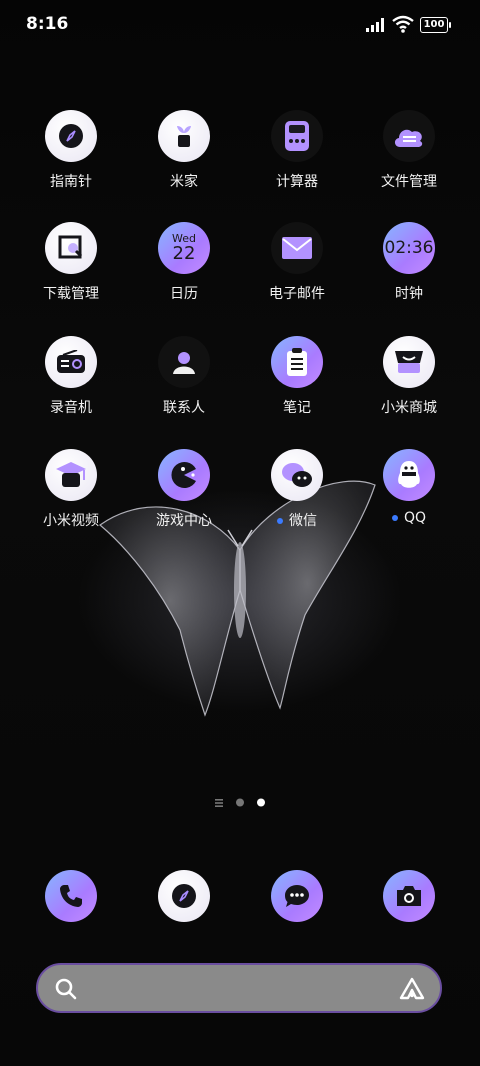 This screenshot has width=480, height=1066. I want to click on app-label: 录音机, so click(71, 408).